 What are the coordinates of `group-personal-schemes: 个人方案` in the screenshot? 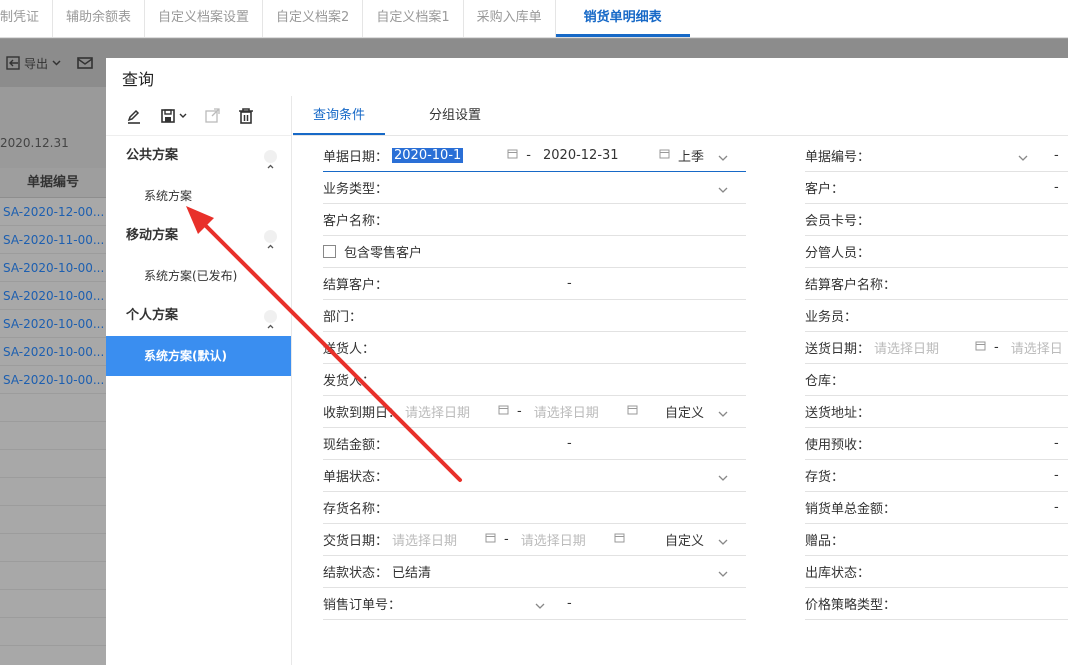 It's located at (198, 316).